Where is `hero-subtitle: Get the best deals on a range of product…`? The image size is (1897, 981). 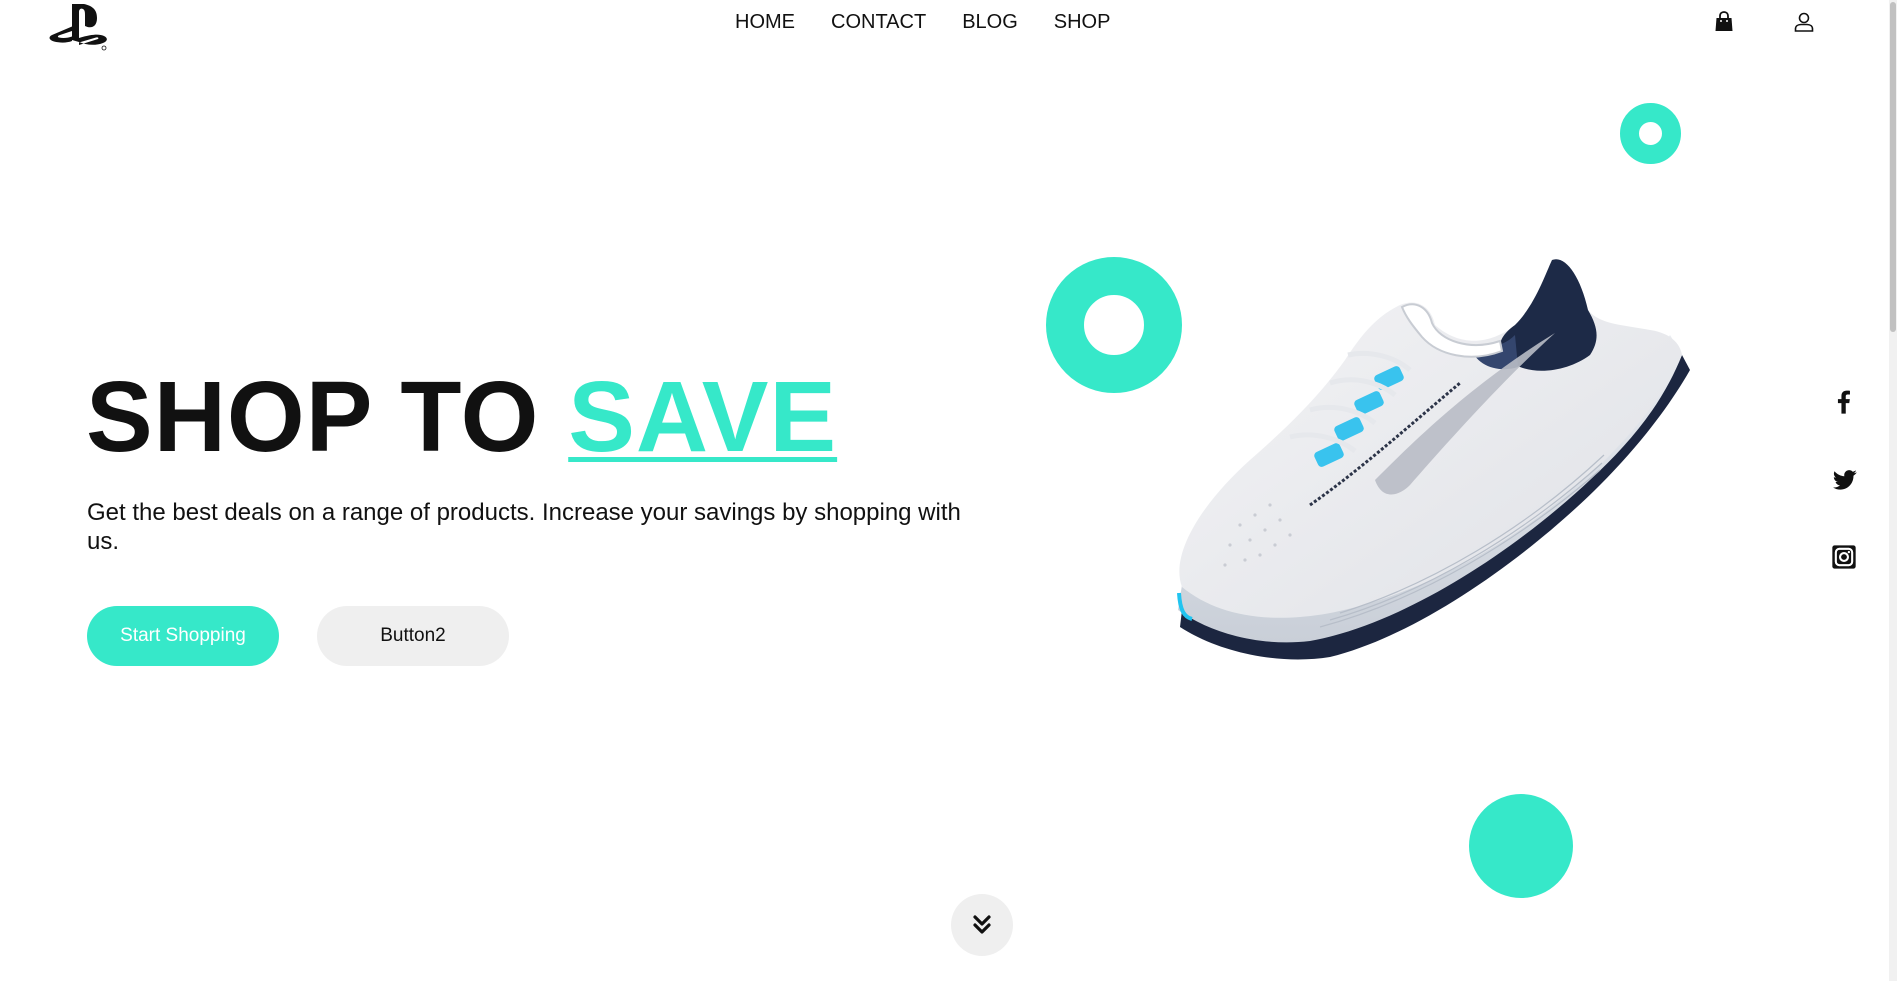 hero-subtitle: Get the best deals on a range of product… is located at coordinates (524, 527).